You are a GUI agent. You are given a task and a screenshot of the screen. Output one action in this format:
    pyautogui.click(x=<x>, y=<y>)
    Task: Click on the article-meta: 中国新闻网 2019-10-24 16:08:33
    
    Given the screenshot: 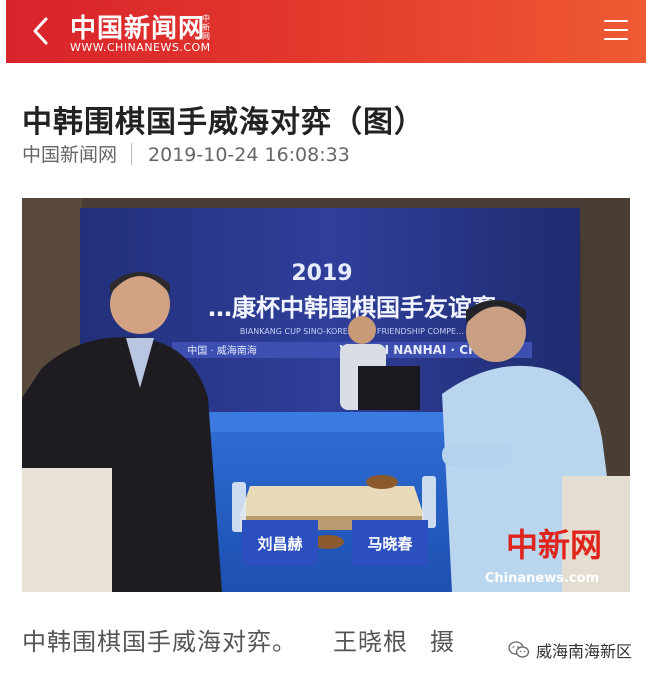 What is the action you would take?
    pyautogui.click(x=186, y=155)
    